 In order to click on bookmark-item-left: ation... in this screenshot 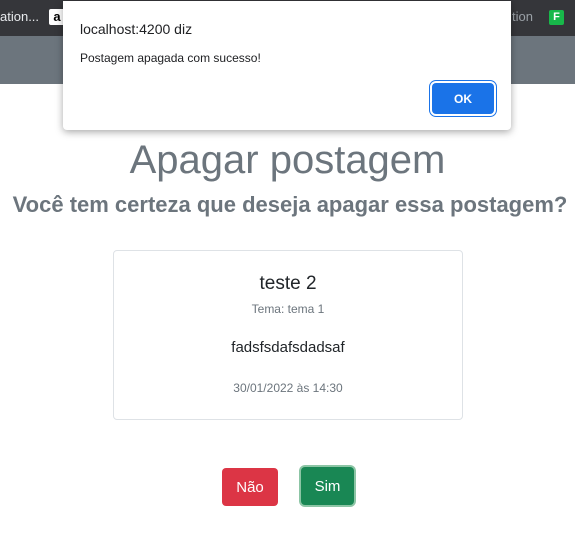, I will do `click(19, 16)`.